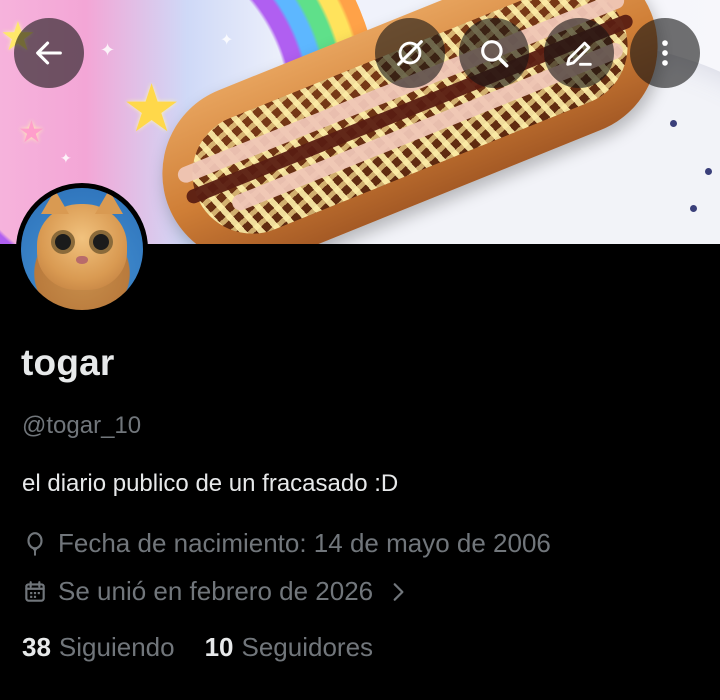 The width and height of the screenshot is (720, 700). What do you see at coordinates (210, 483) in the screenshot?
I see `profile-bio: el diario publico de un fracasado :D` at bounding box center [210, 483].